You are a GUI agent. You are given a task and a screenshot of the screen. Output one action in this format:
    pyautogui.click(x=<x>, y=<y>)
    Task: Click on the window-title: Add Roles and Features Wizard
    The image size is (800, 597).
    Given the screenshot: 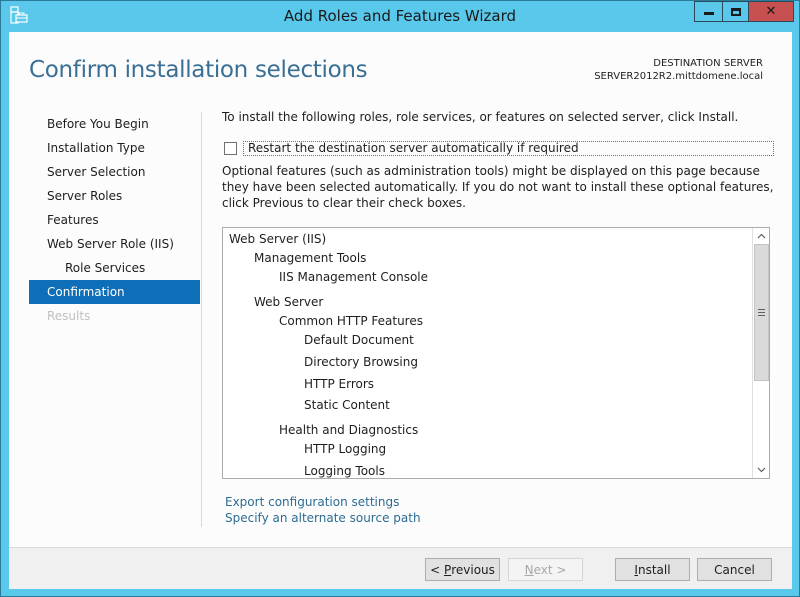 What is the action you would take?
    pyautogui.click(x=400, y=16)
    